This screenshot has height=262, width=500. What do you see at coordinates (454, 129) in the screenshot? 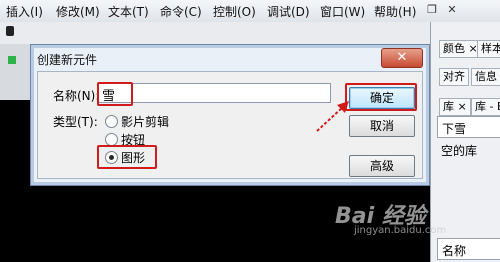
I see `library-name: 下雪` at bounding box center [454, 129].